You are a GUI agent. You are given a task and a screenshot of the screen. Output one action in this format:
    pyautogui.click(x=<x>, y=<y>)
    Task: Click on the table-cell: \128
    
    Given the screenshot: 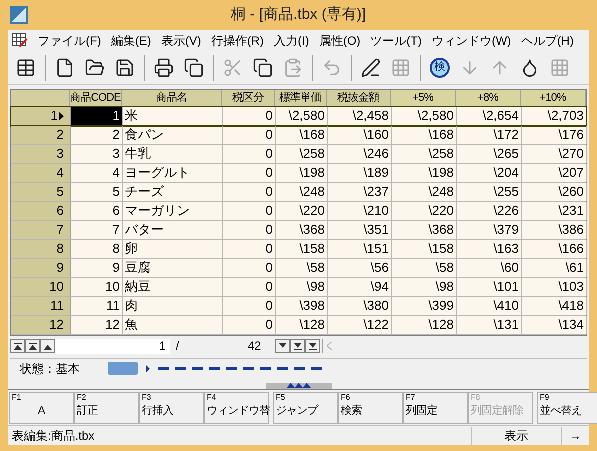 What is the action you would take?
    pyautogui.click(x=424, y=325)
    